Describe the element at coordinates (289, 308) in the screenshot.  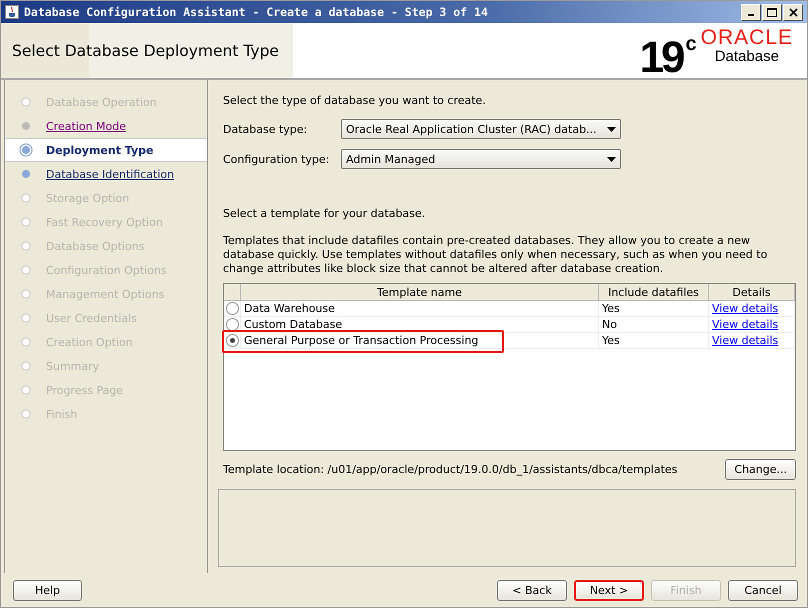
I see `table-cell: Data Warehouse` at that location.